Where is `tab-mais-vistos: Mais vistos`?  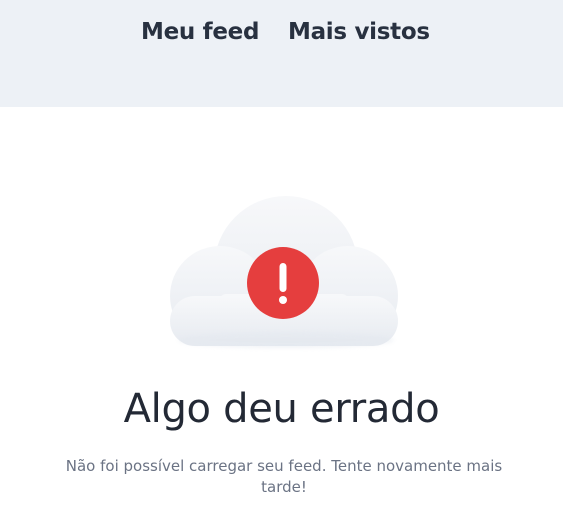
tab-mais-vistos: Mais vistos is located at coordinates (359, 32).